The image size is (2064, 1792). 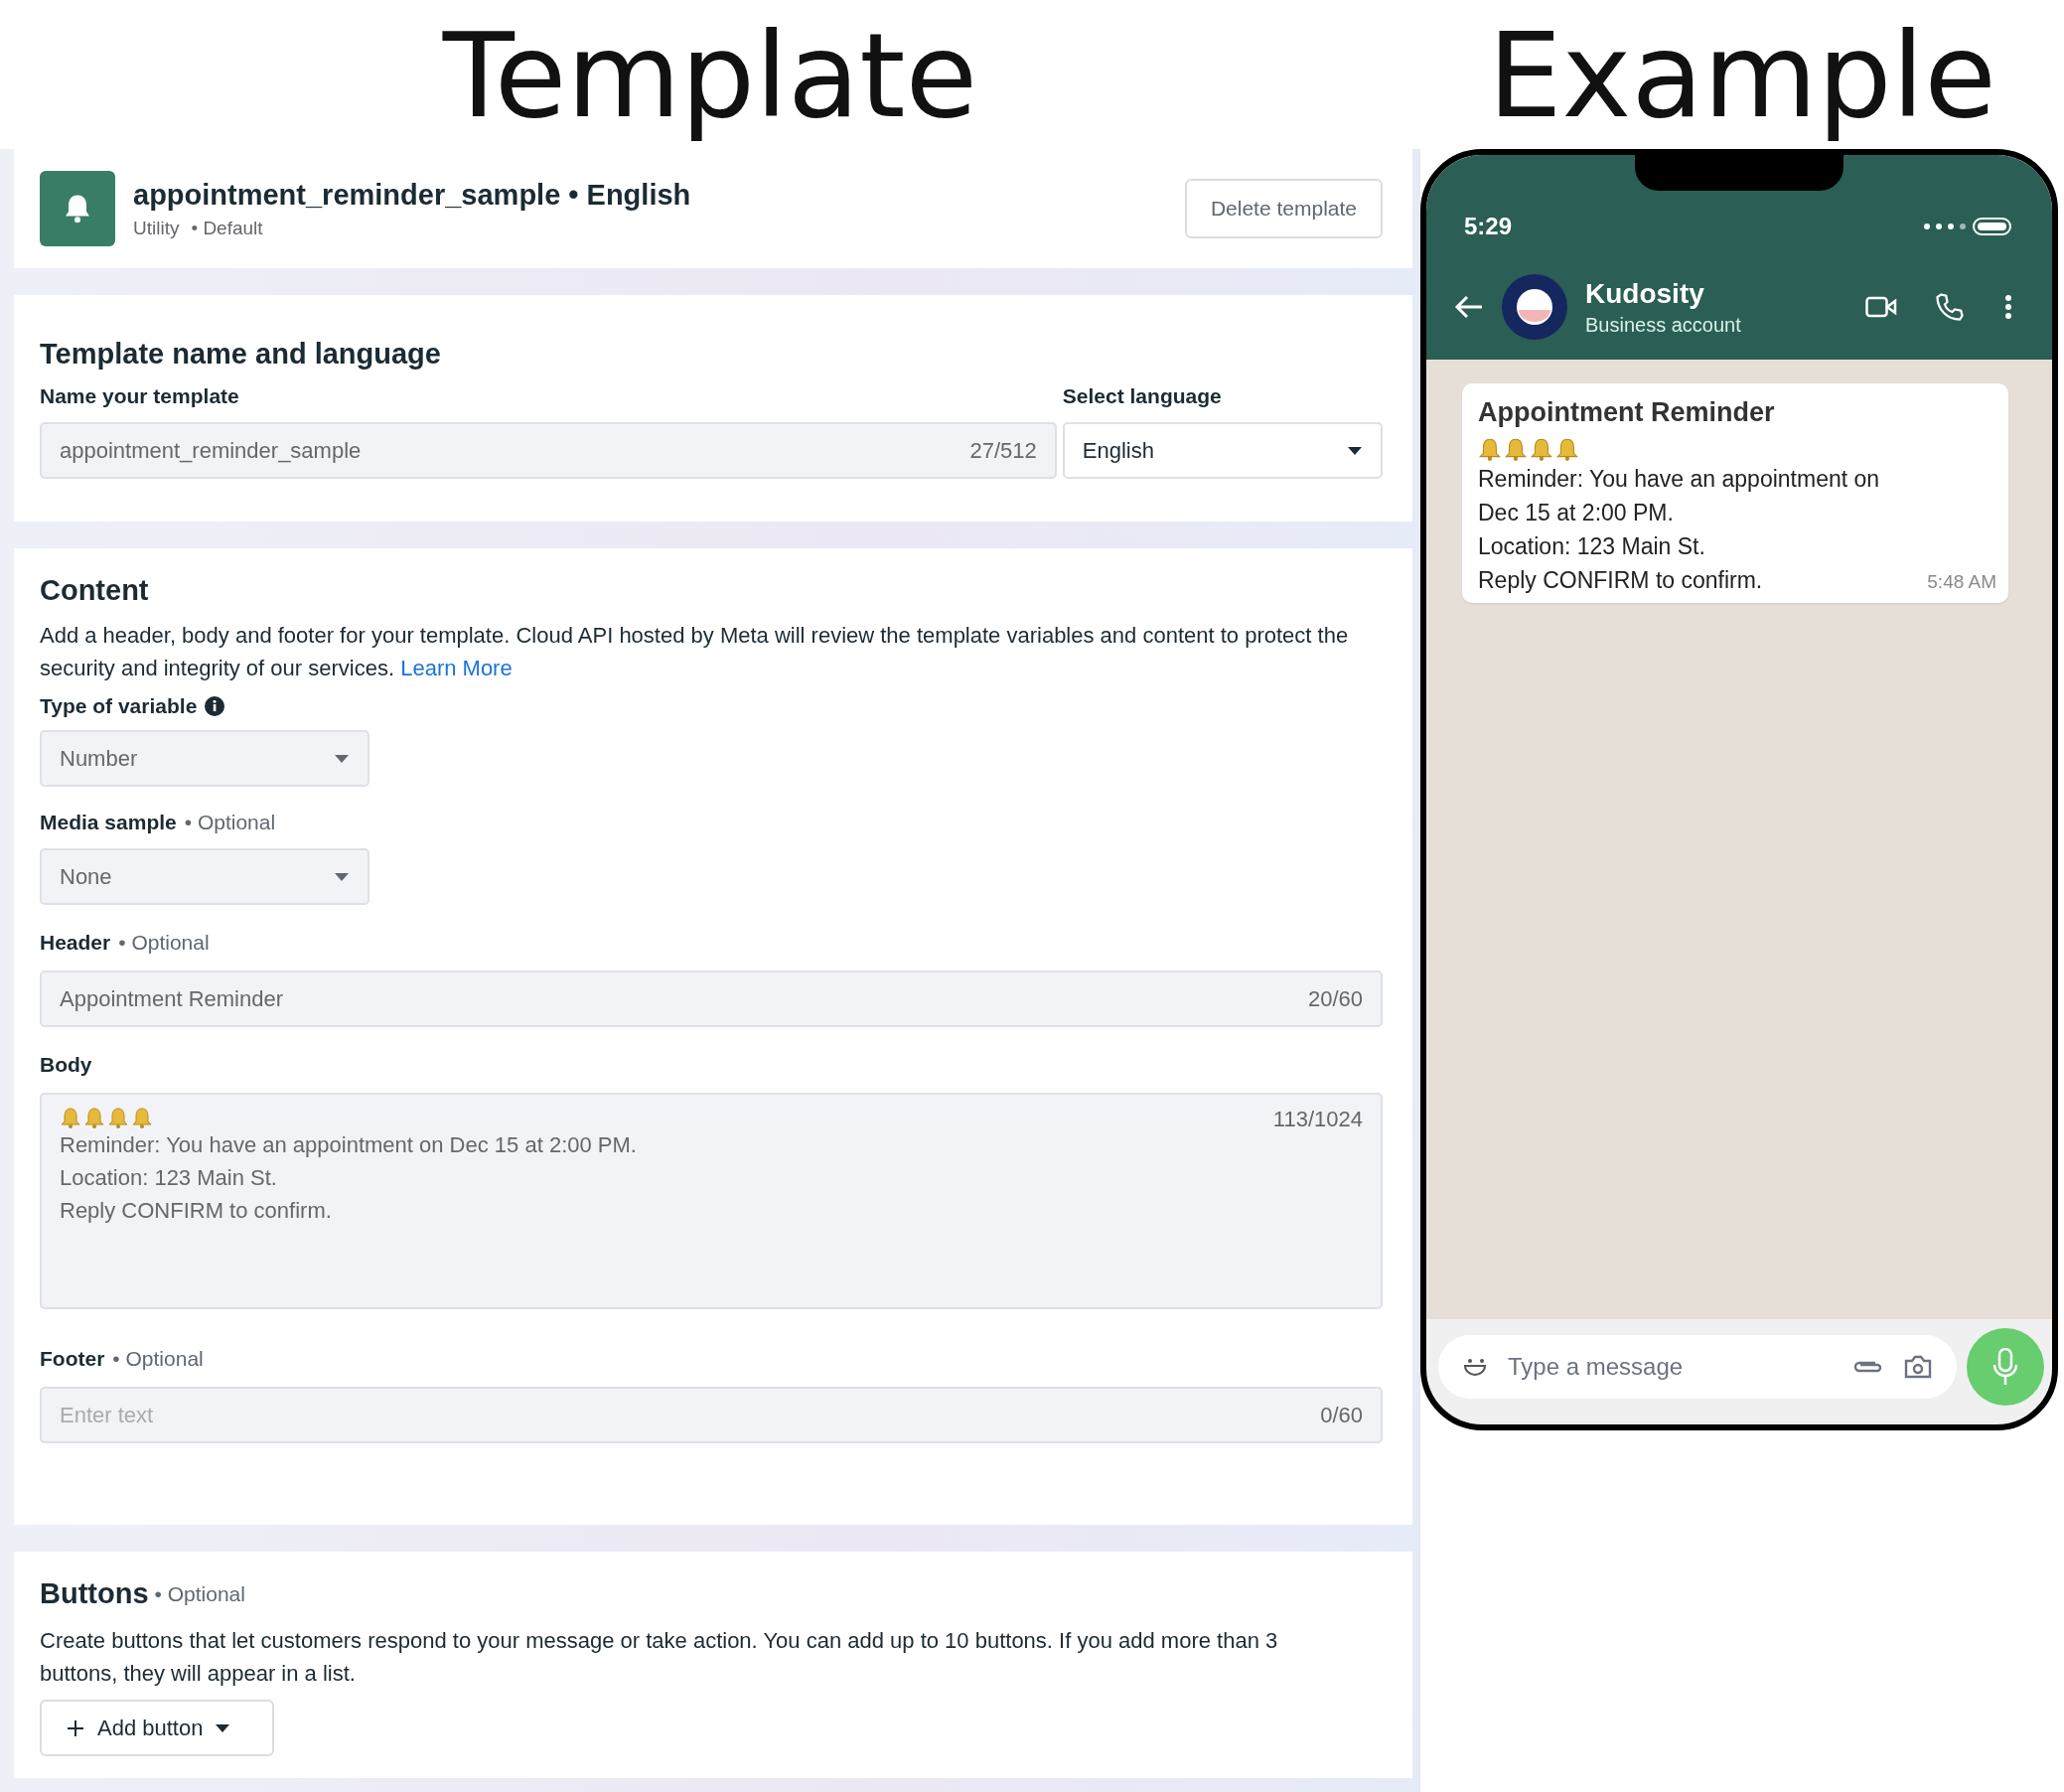 What do you see at coordinates (2008, 307) in the screenshot?
I see `more-options-icon` at bounding box center [2008, 307].